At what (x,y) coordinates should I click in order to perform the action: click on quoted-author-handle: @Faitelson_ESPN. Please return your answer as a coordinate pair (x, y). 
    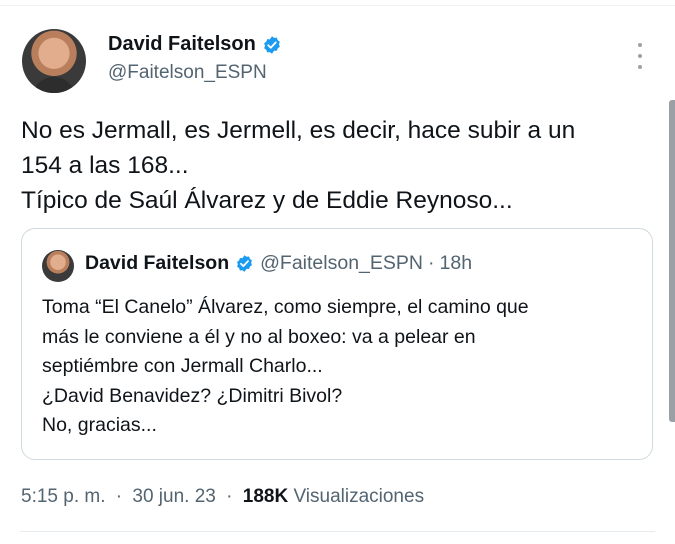
    Looking at the image, I should click on (341, 263).